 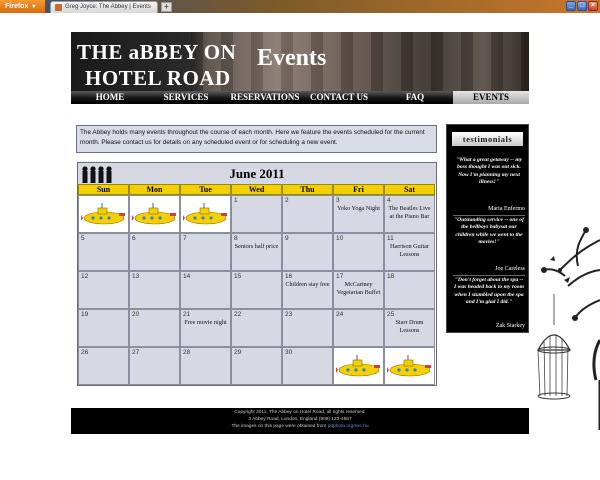 What do you see at coordinates (307, 189) in the screenshot?
I see `weekday-thu: Thu` at bounding box center [307, 189].